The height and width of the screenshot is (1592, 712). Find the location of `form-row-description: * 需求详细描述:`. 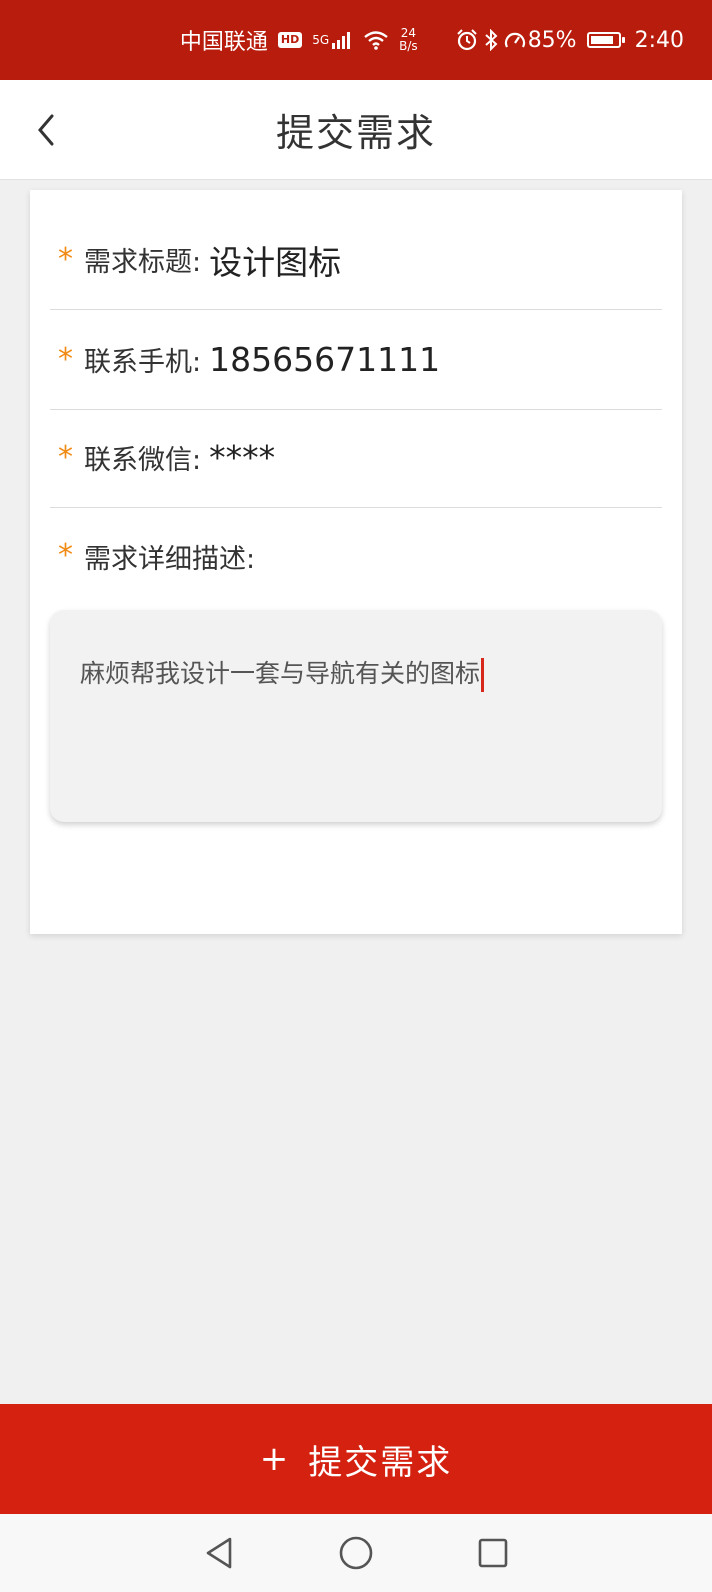

form-row-description: * 需求详细描述: is located at coordinates (356, 556).